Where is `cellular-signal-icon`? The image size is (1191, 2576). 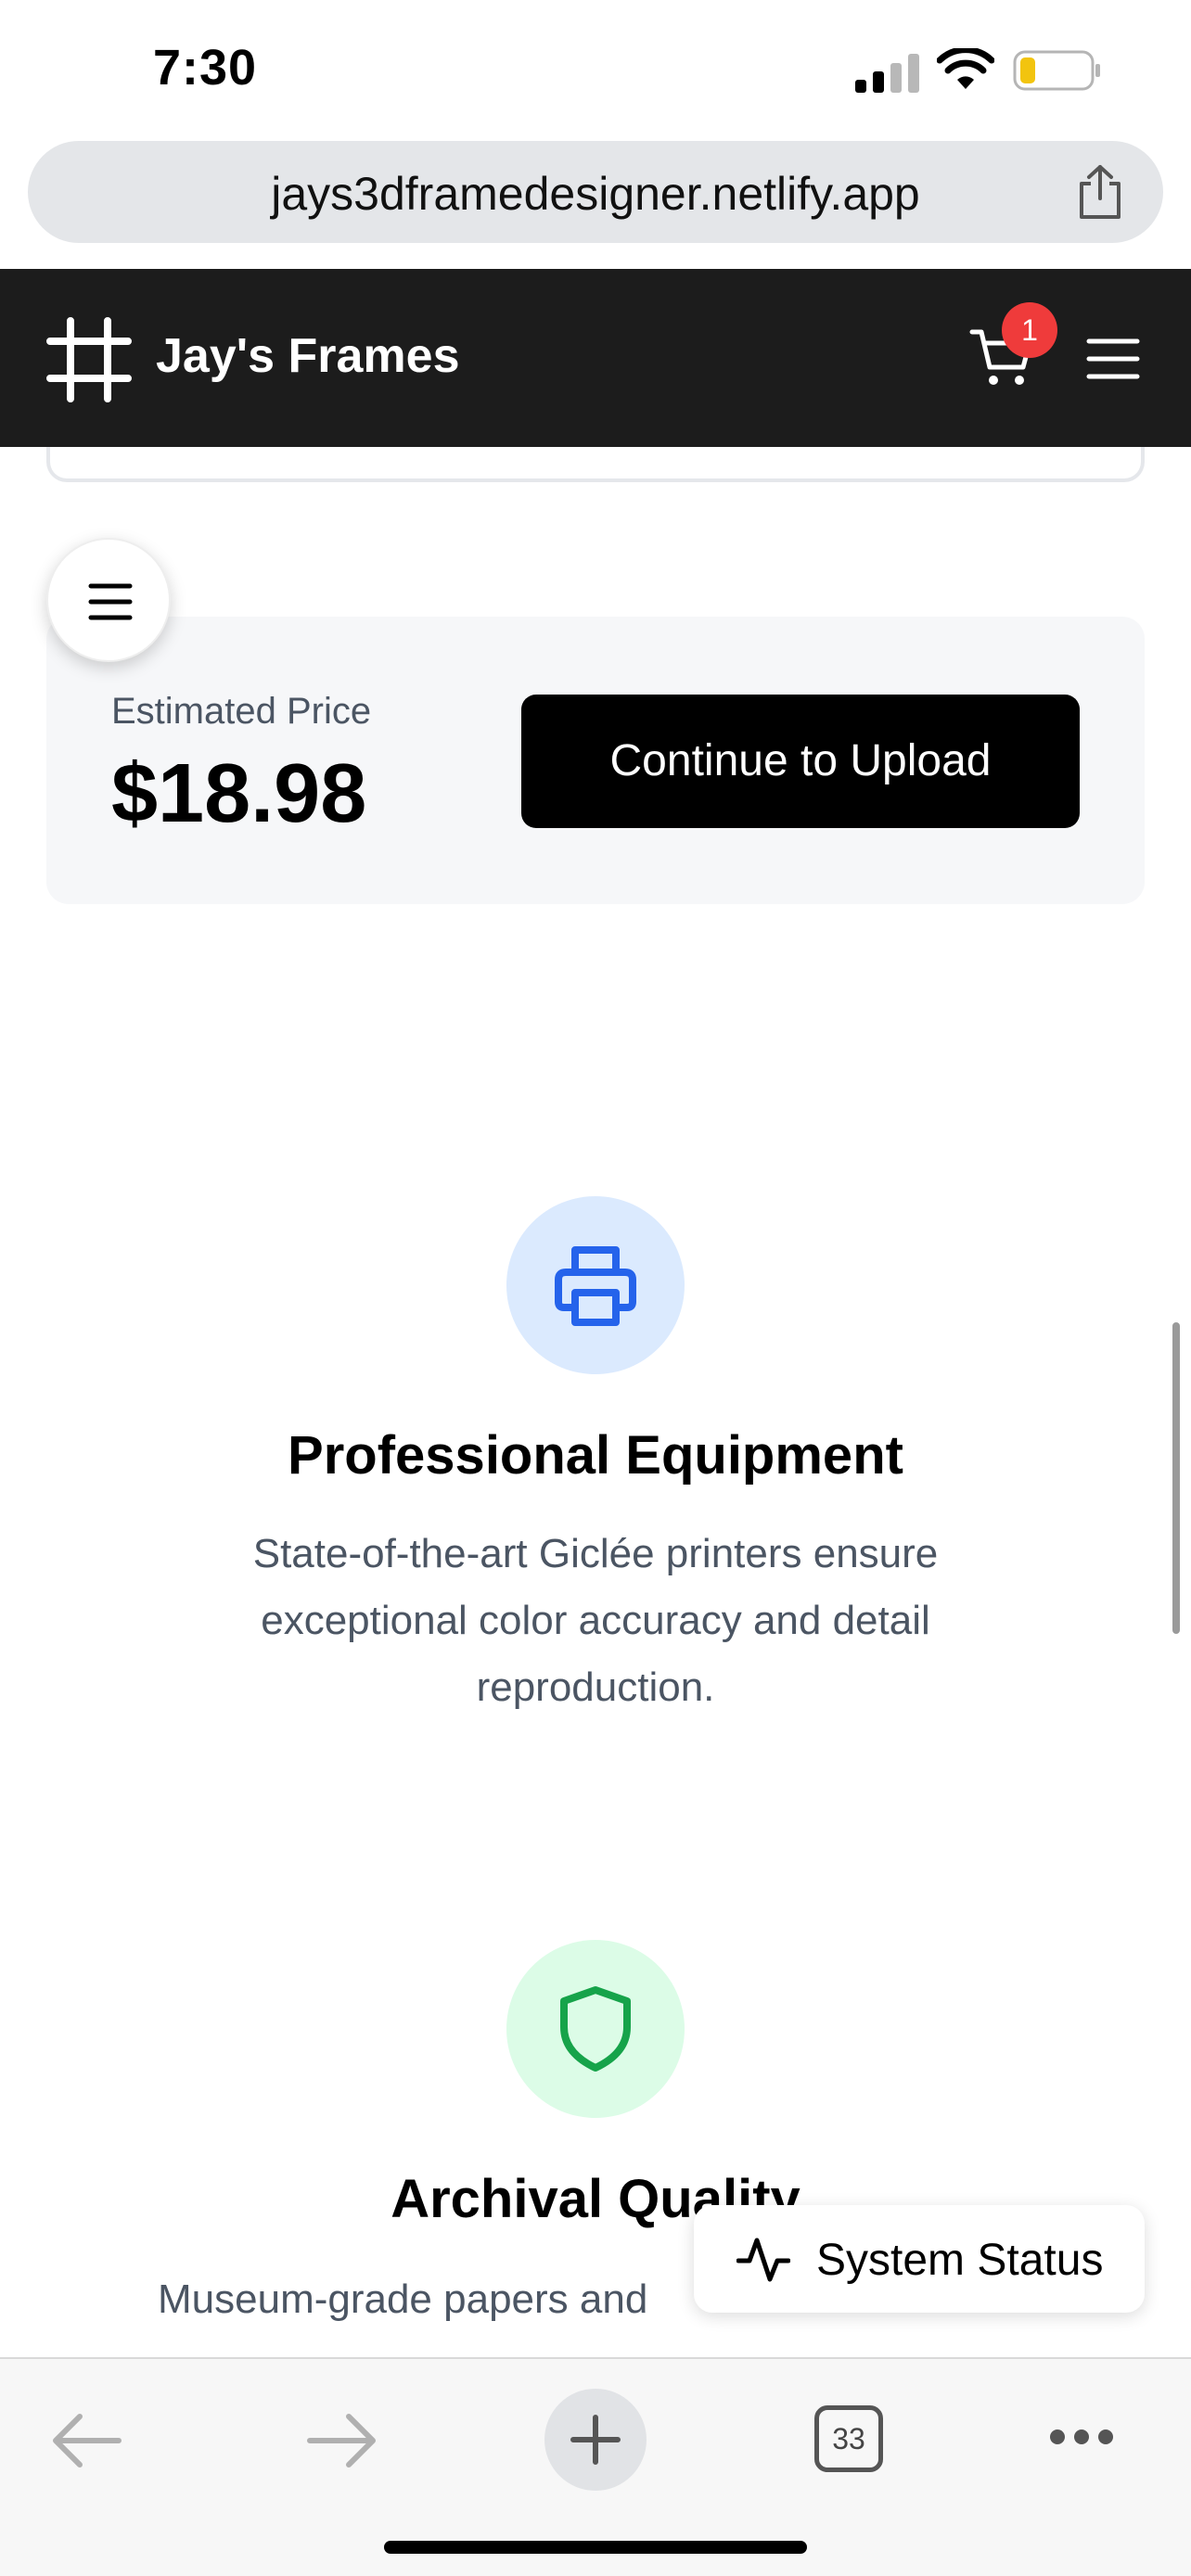
cellular-signal-icon is located at coordinates (887, 74).